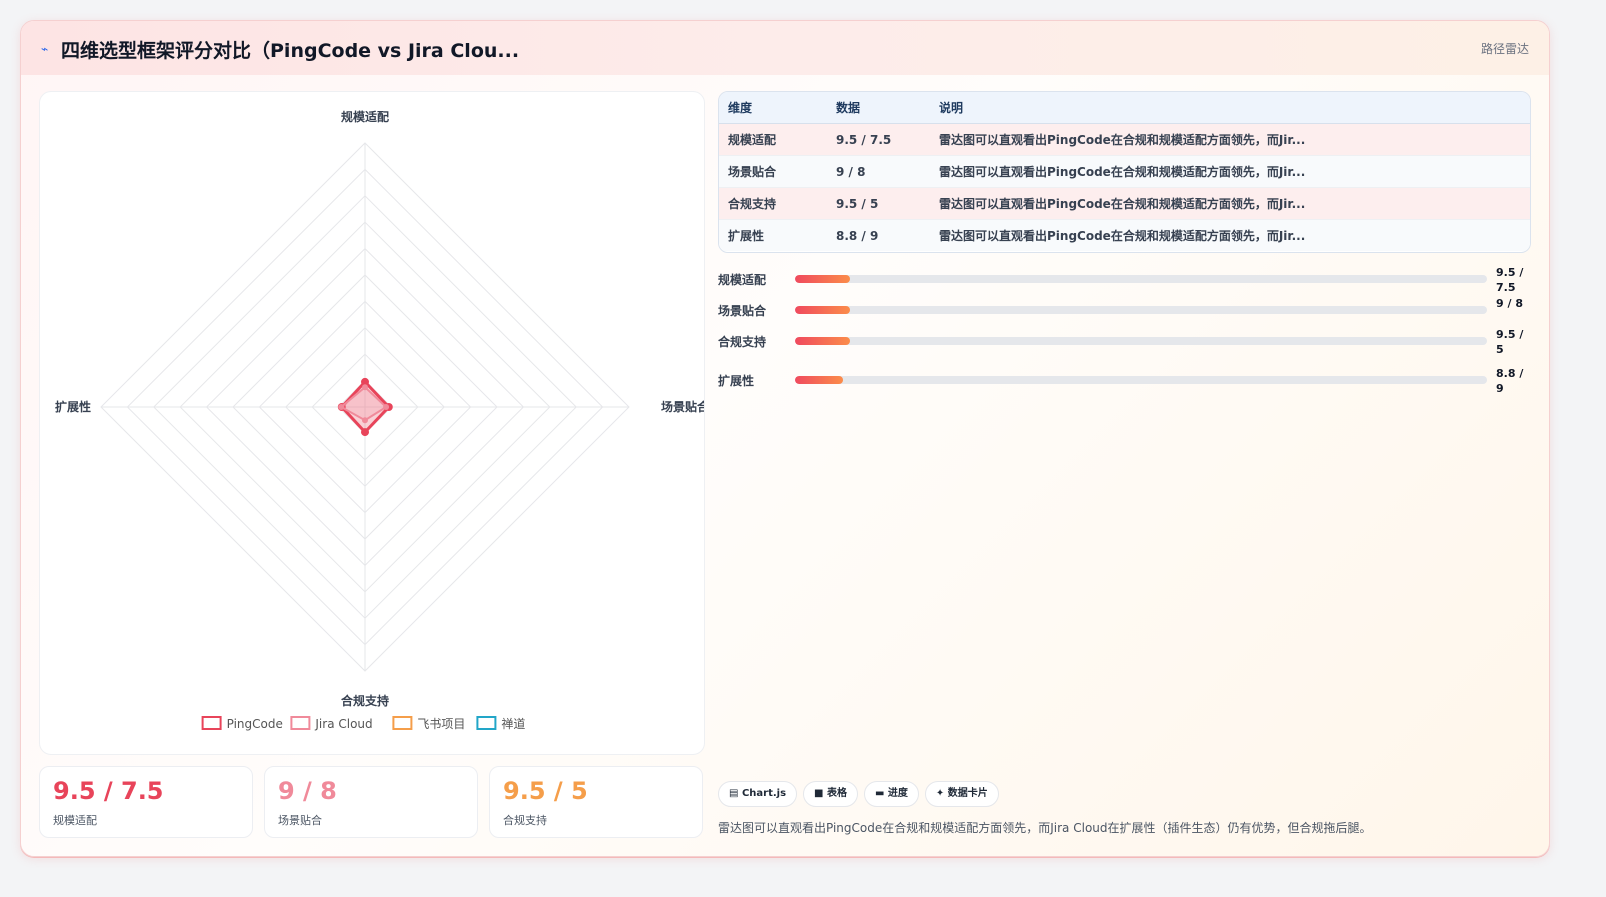 The height and width of the screenshot is (897, 1606). I want to click on chip-data-card: ✦ 数据卡片, so click(961, 794).